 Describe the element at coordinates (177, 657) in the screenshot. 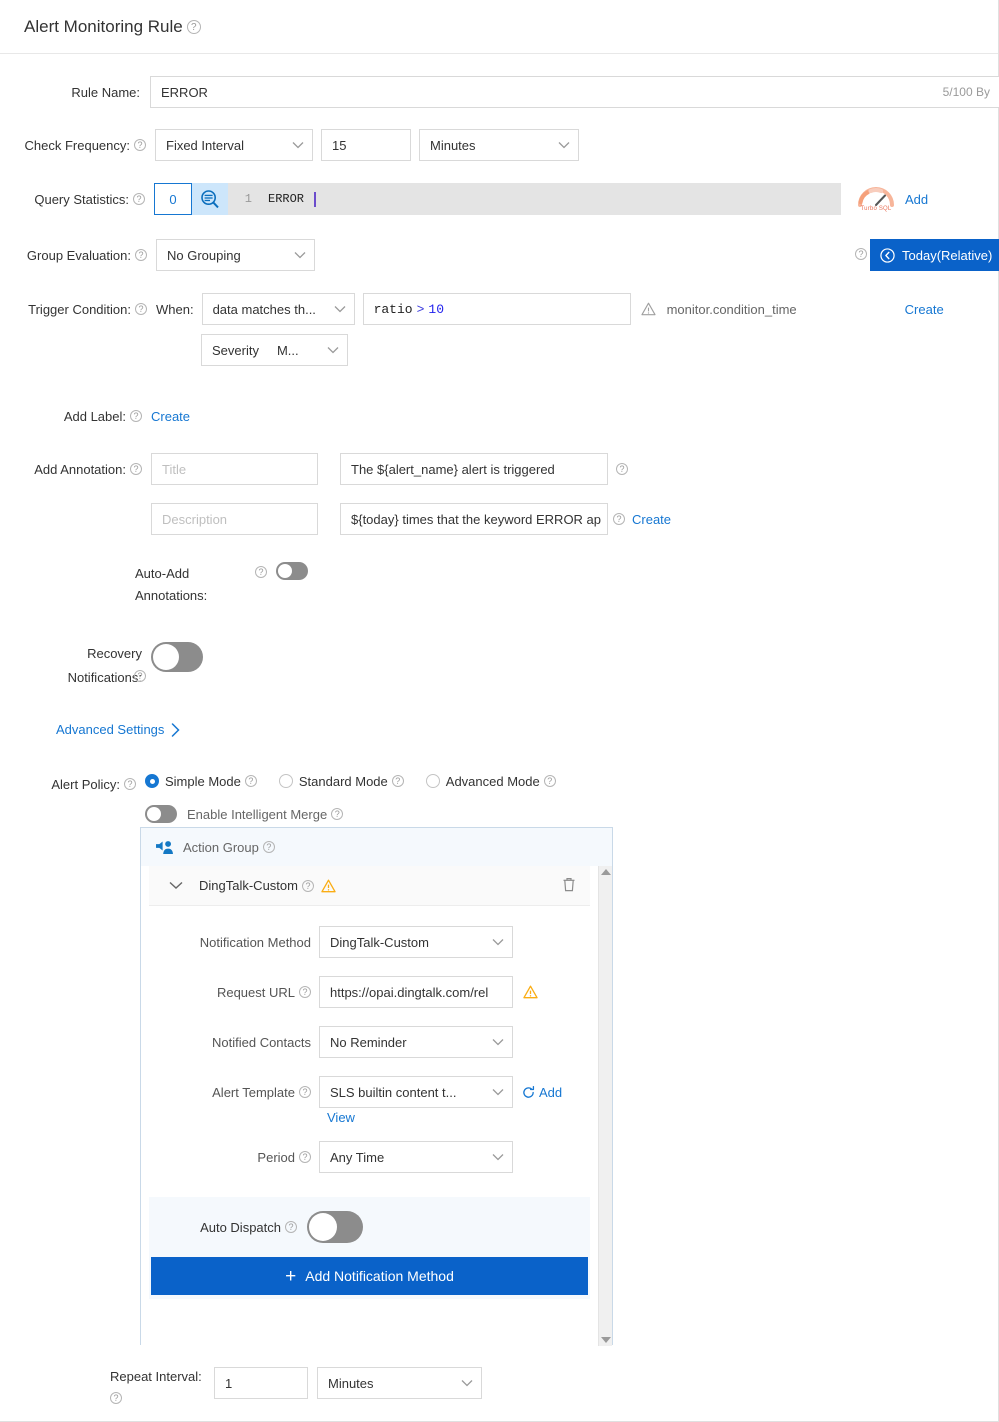

I see `recovery-notifications-toggle` at that location.